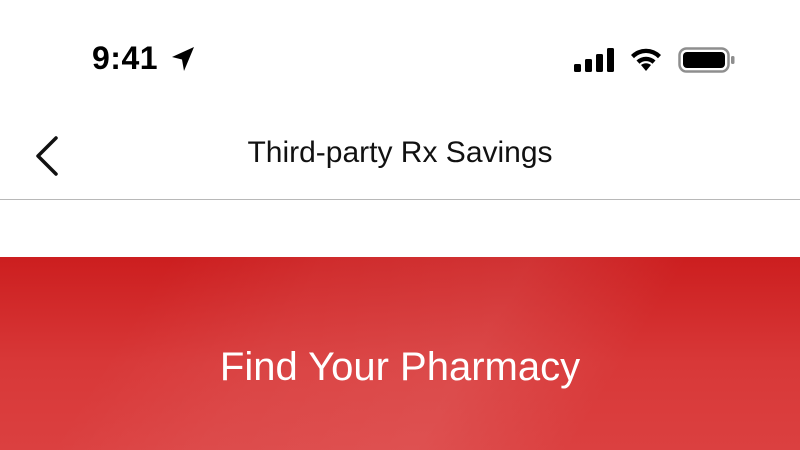  I want to click on banner-title: Find Your Pharmacy, so click(400, 367).